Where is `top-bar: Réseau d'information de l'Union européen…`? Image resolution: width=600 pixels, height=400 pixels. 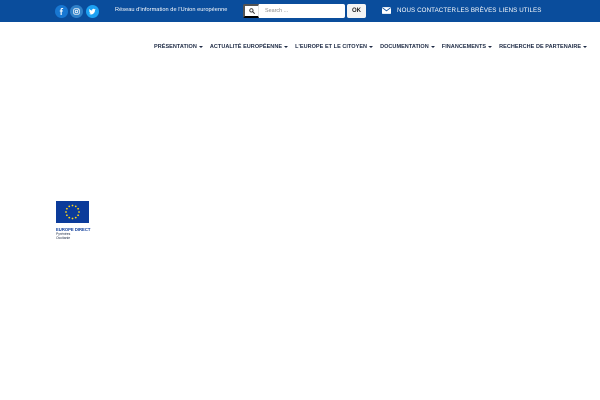 top-bar: Réseau d'information de l'Union européen… is located at coordinates (300, 11).